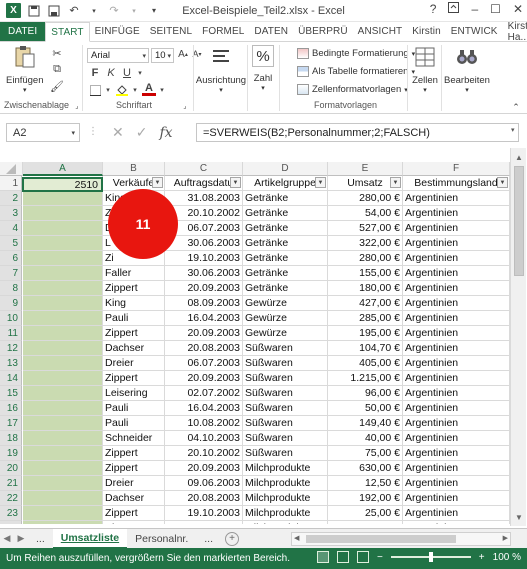 The width and height of the screenshot is (527, 569). What do you see at coordinates (204, 423) in the screenshot?
I see `table-cell: 10.08.2002` at bounding box center [204, 423].